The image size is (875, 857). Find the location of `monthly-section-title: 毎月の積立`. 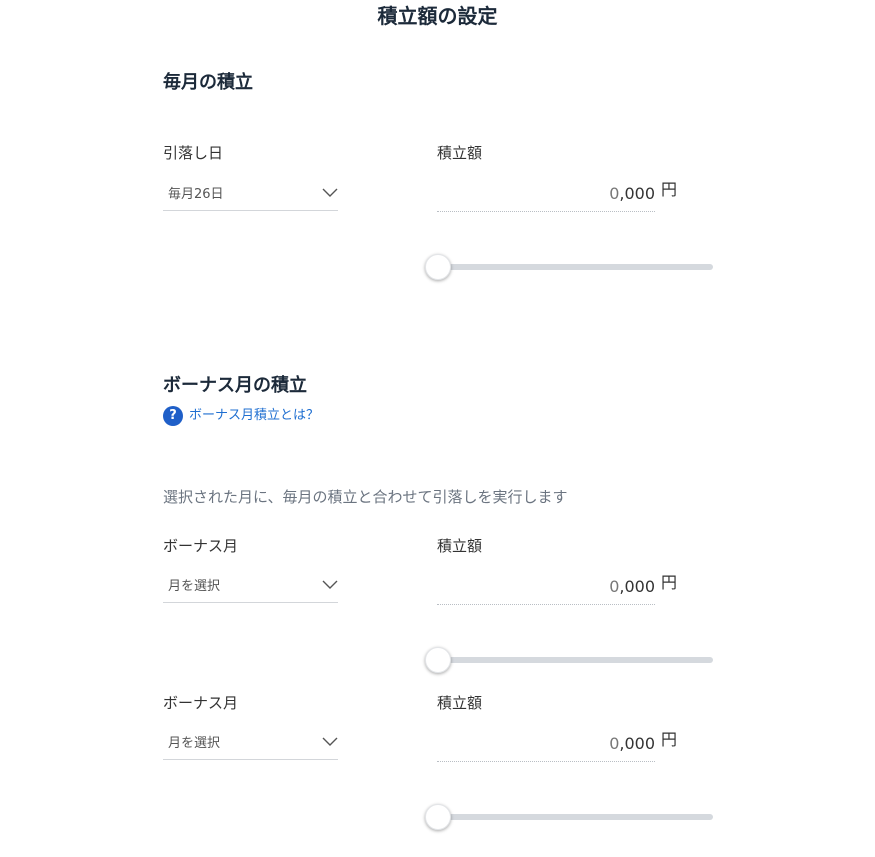

monthly-section-title: 毎月の積立 is located at coordinates (208, 82).